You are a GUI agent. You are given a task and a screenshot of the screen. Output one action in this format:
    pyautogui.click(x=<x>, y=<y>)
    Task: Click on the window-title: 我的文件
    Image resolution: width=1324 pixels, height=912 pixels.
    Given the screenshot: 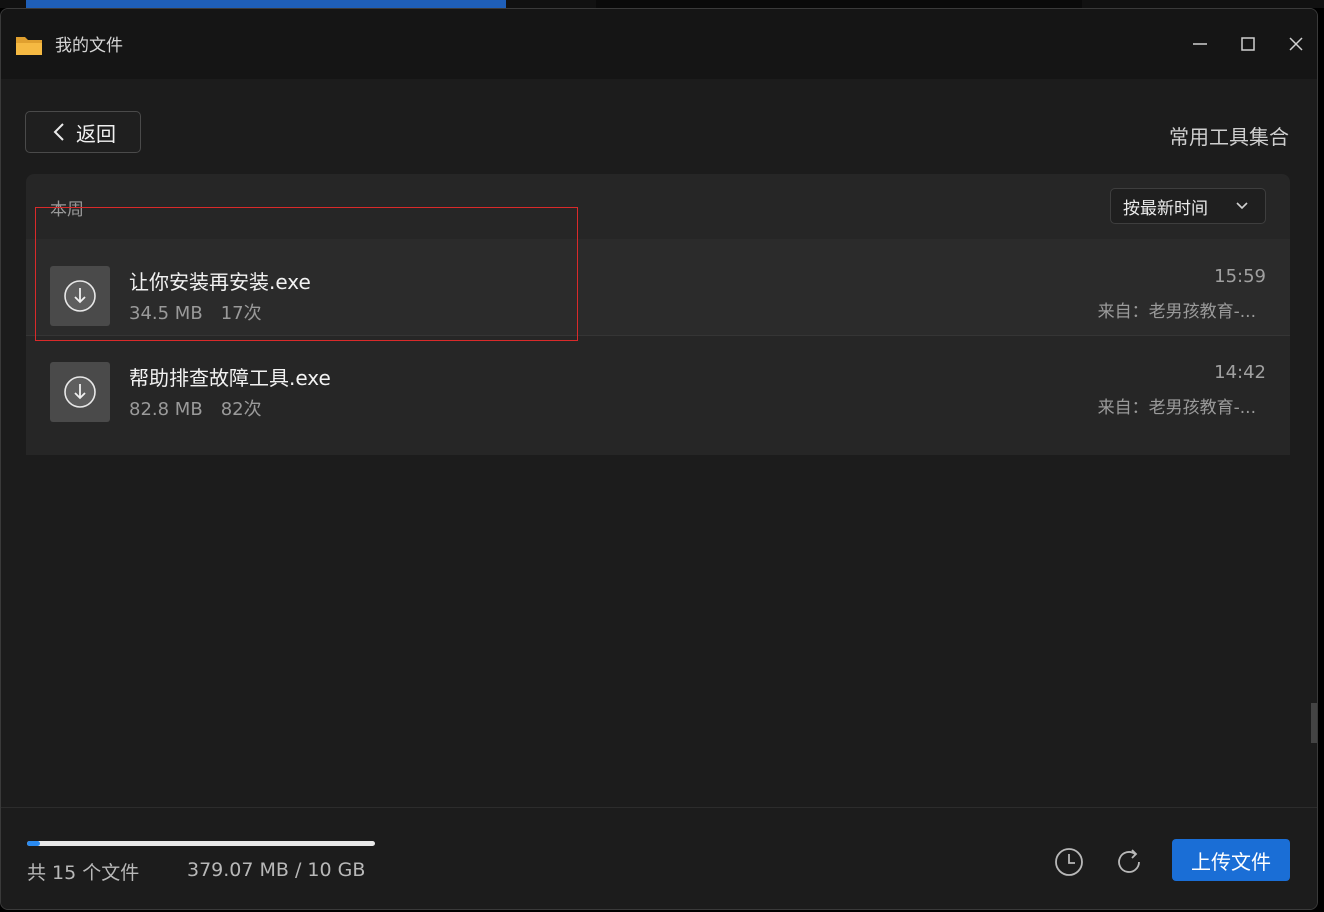 What is the action you would take?
    pyautogui.click(x=89, y=46)
    